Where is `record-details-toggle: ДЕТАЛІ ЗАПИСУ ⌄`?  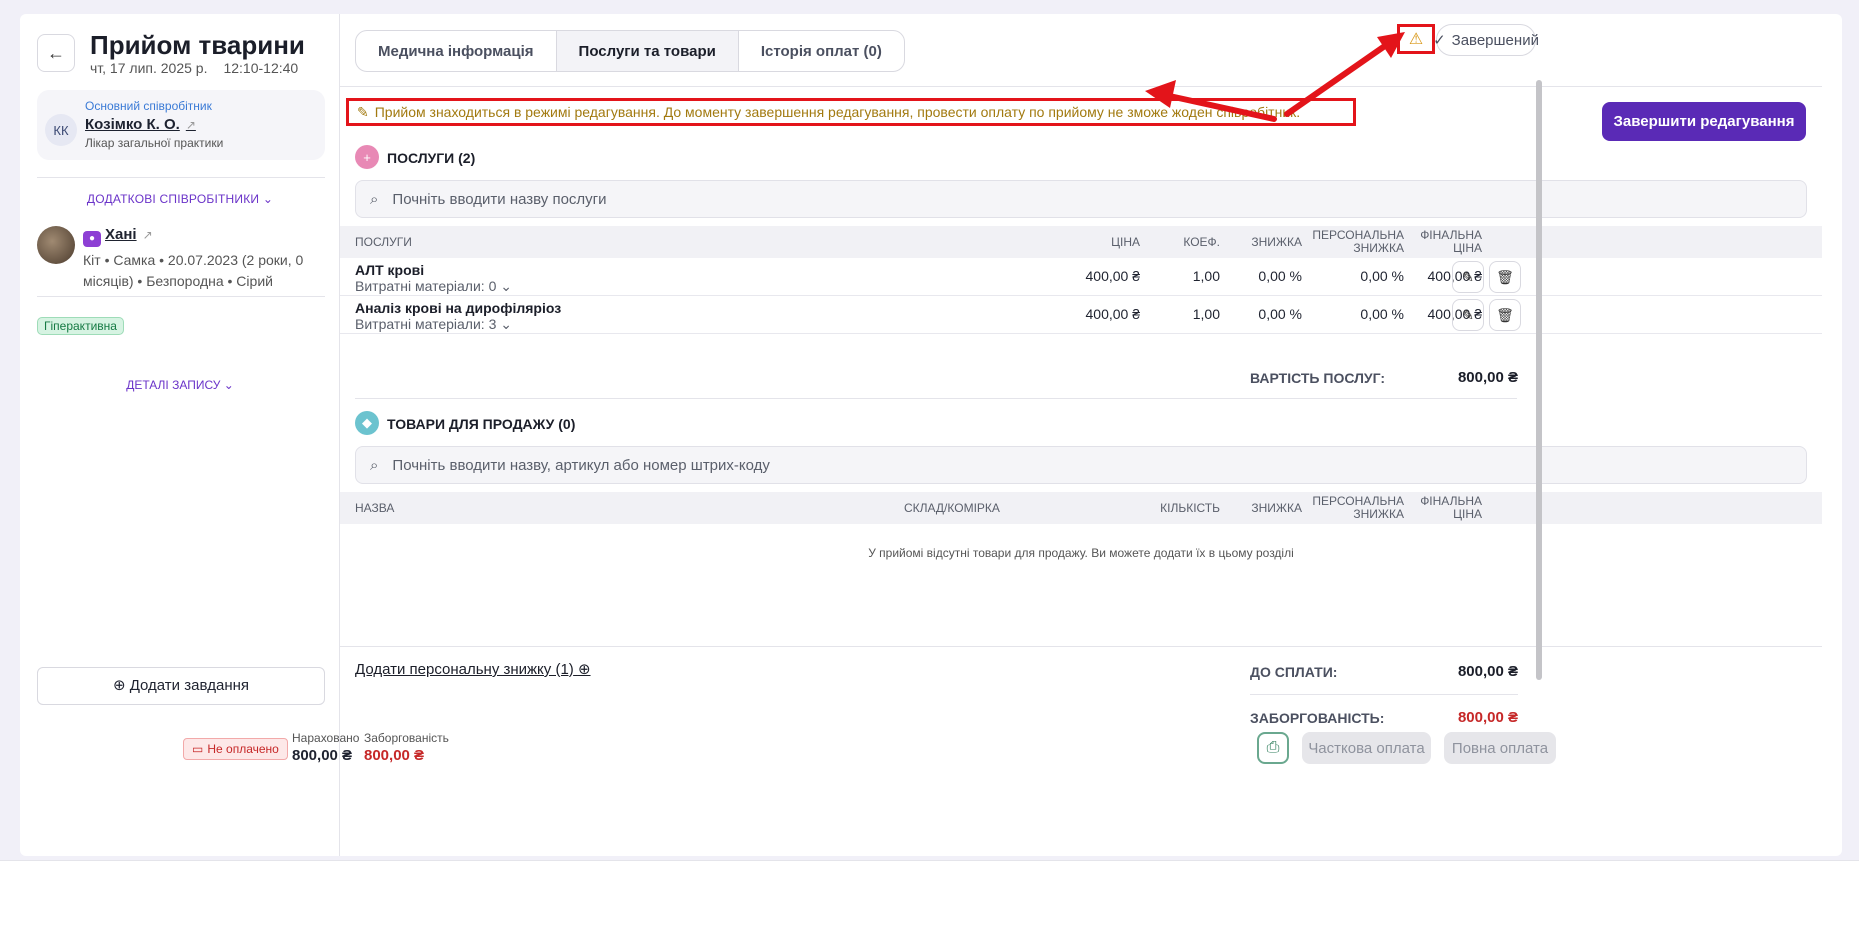 record-details-toggle: ДЕТАЛІ ЗАПИСУ ⌄ is located at coordinates (180, 385).